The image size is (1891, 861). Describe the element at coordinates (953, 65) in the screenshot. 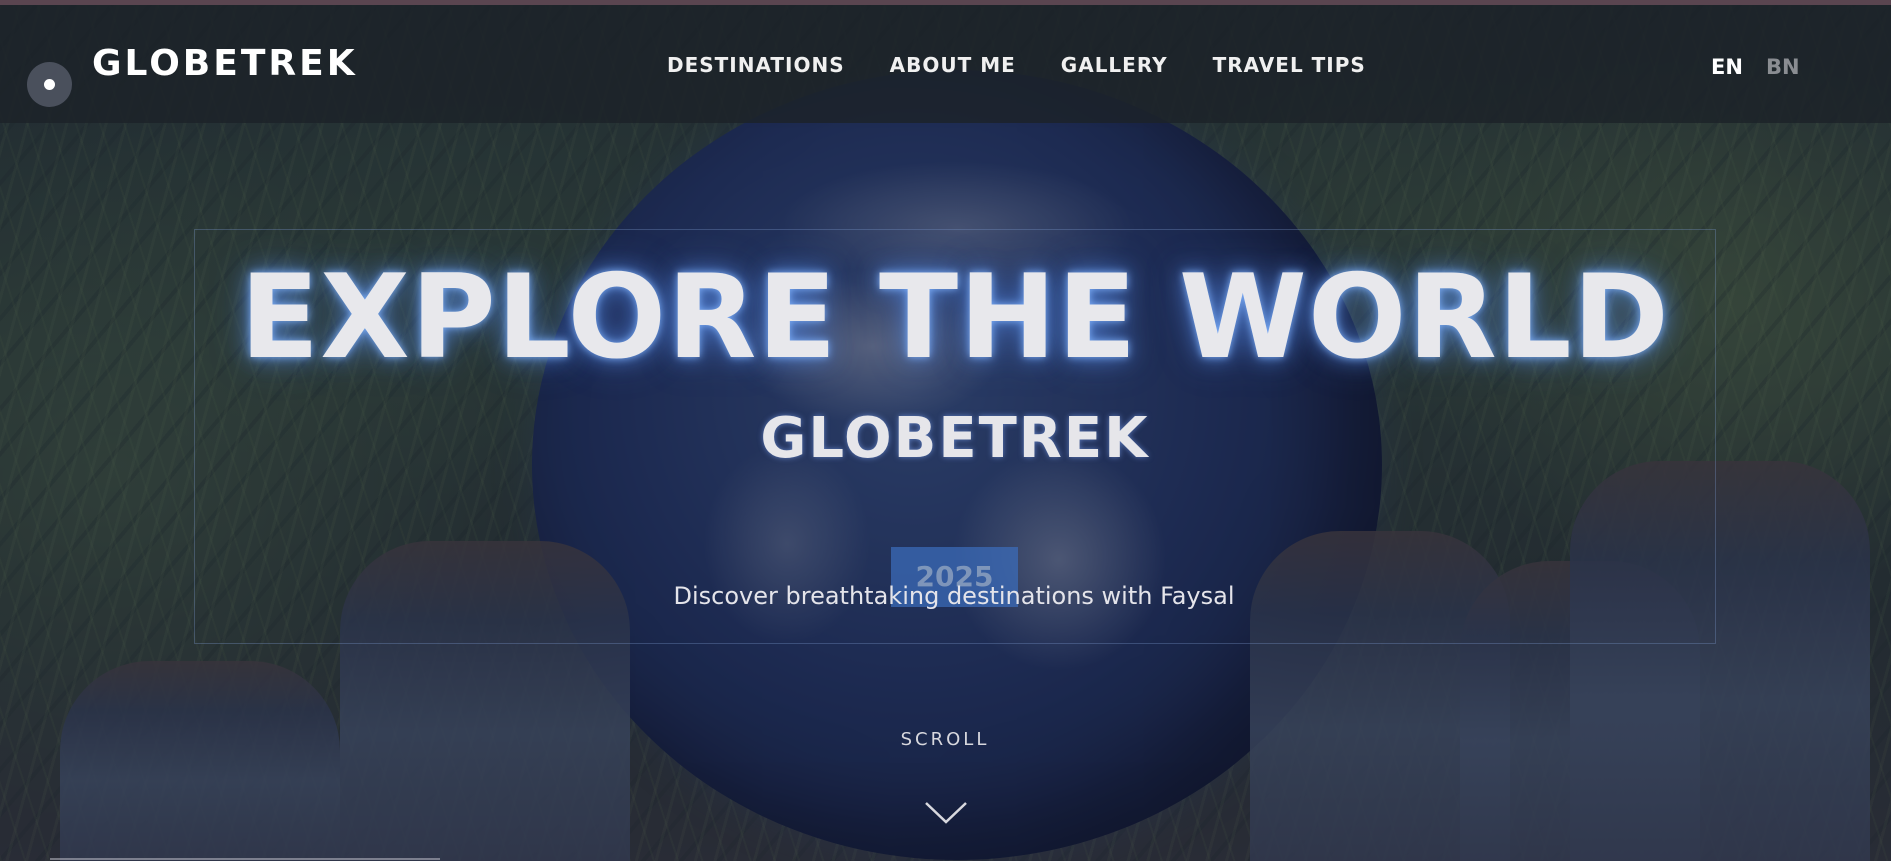

I see `nav-about-me: ABOUT ME` at that location.